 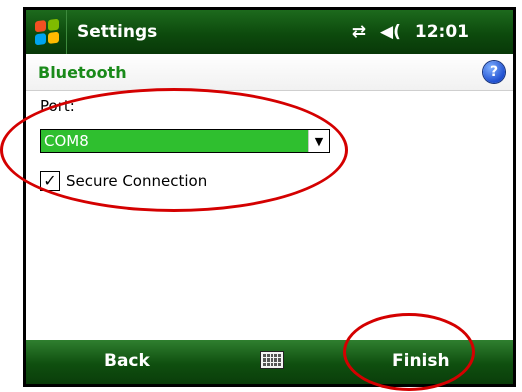 I want to click on clock: 12:01, so click(x=442, y=32).